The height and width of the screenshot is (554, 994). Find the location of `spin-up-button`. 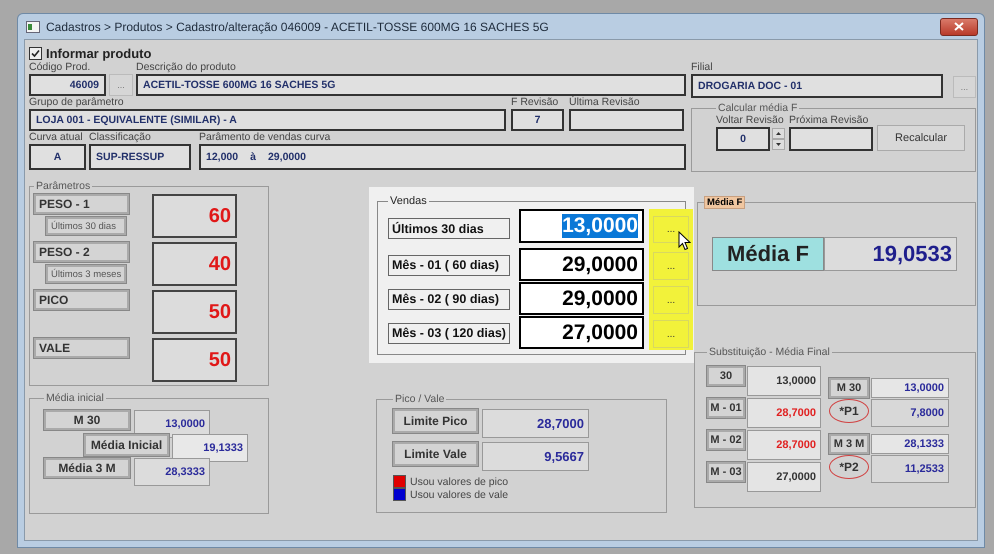

spin-up-button is located at coordinates (778, 133).